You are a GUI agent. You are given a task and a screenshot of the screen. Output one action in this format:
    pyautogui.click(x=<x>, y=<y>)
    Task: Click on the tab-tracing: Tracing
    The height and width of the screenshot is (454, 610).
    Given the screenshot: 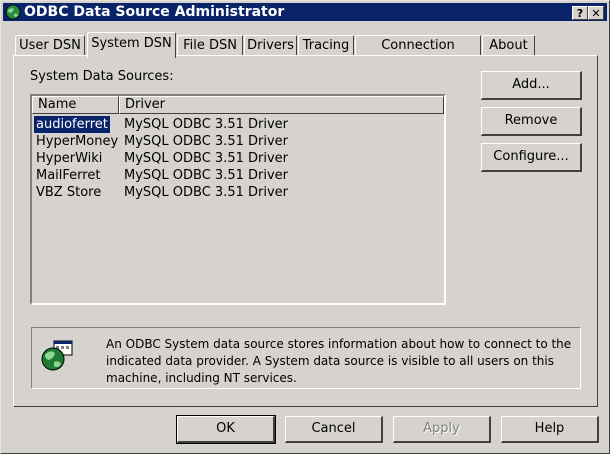 What is the action you would take?
    pyautogui.click(x=326, y=45)
    